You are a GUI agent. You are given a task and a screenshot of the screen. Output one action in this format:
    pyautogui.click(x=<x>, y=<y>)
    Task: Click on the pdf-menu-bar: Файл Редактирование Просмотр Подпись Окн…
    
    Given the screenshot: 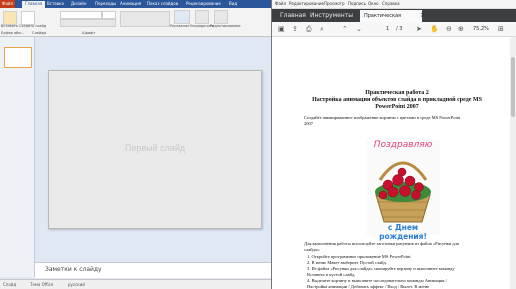 What is the action you would take?
    pyautogui.click(x=394, y=4)
    